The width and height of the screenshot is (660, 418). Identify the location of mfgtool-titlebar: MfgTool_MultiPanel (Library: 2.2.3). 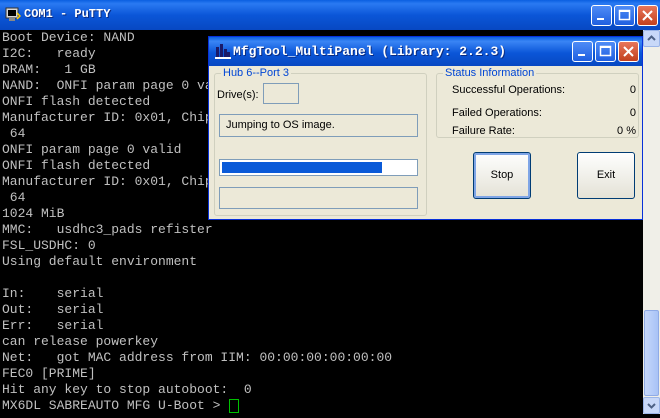
(425, 51).